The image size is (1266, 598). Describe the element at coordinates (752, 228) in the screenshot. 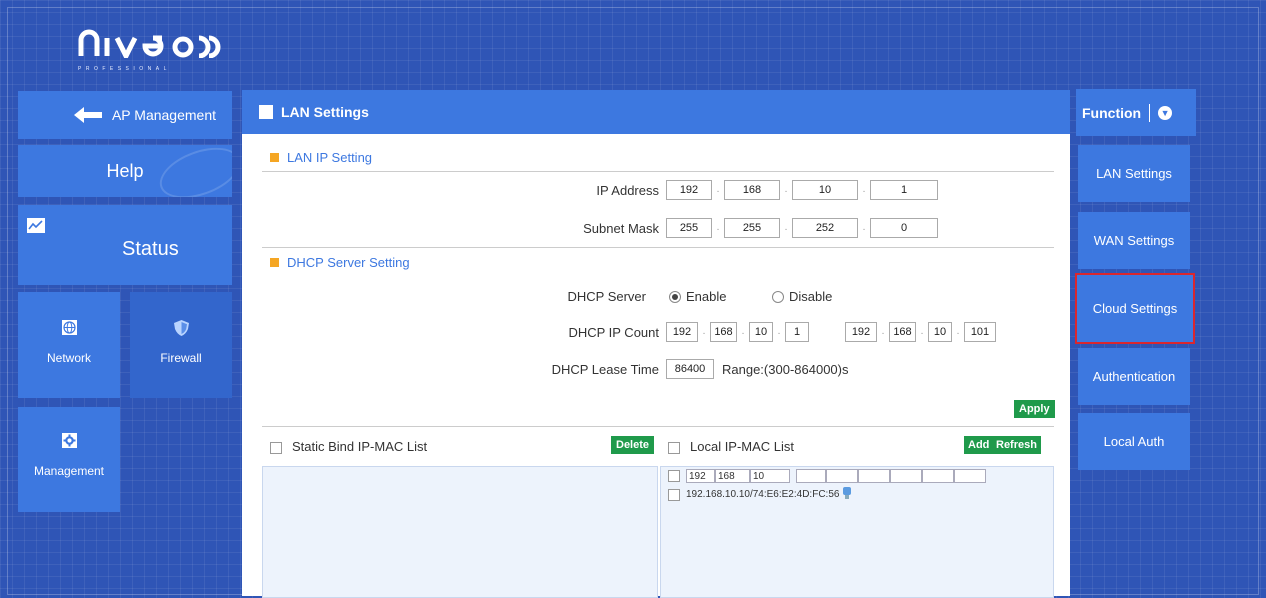

I see `mask-octet-2: 255` at that location.